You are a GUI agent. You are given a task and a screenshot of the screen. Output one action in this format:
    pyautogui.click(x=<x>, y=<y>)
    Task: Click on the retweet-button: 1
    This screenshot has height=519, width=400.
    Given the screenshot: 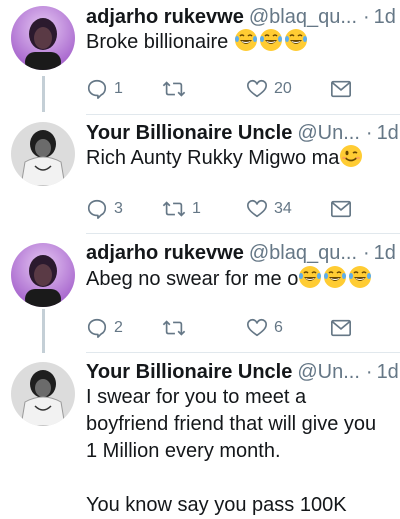 What is the action you would take?
    pyautogui.click(x=181, y=209)
    